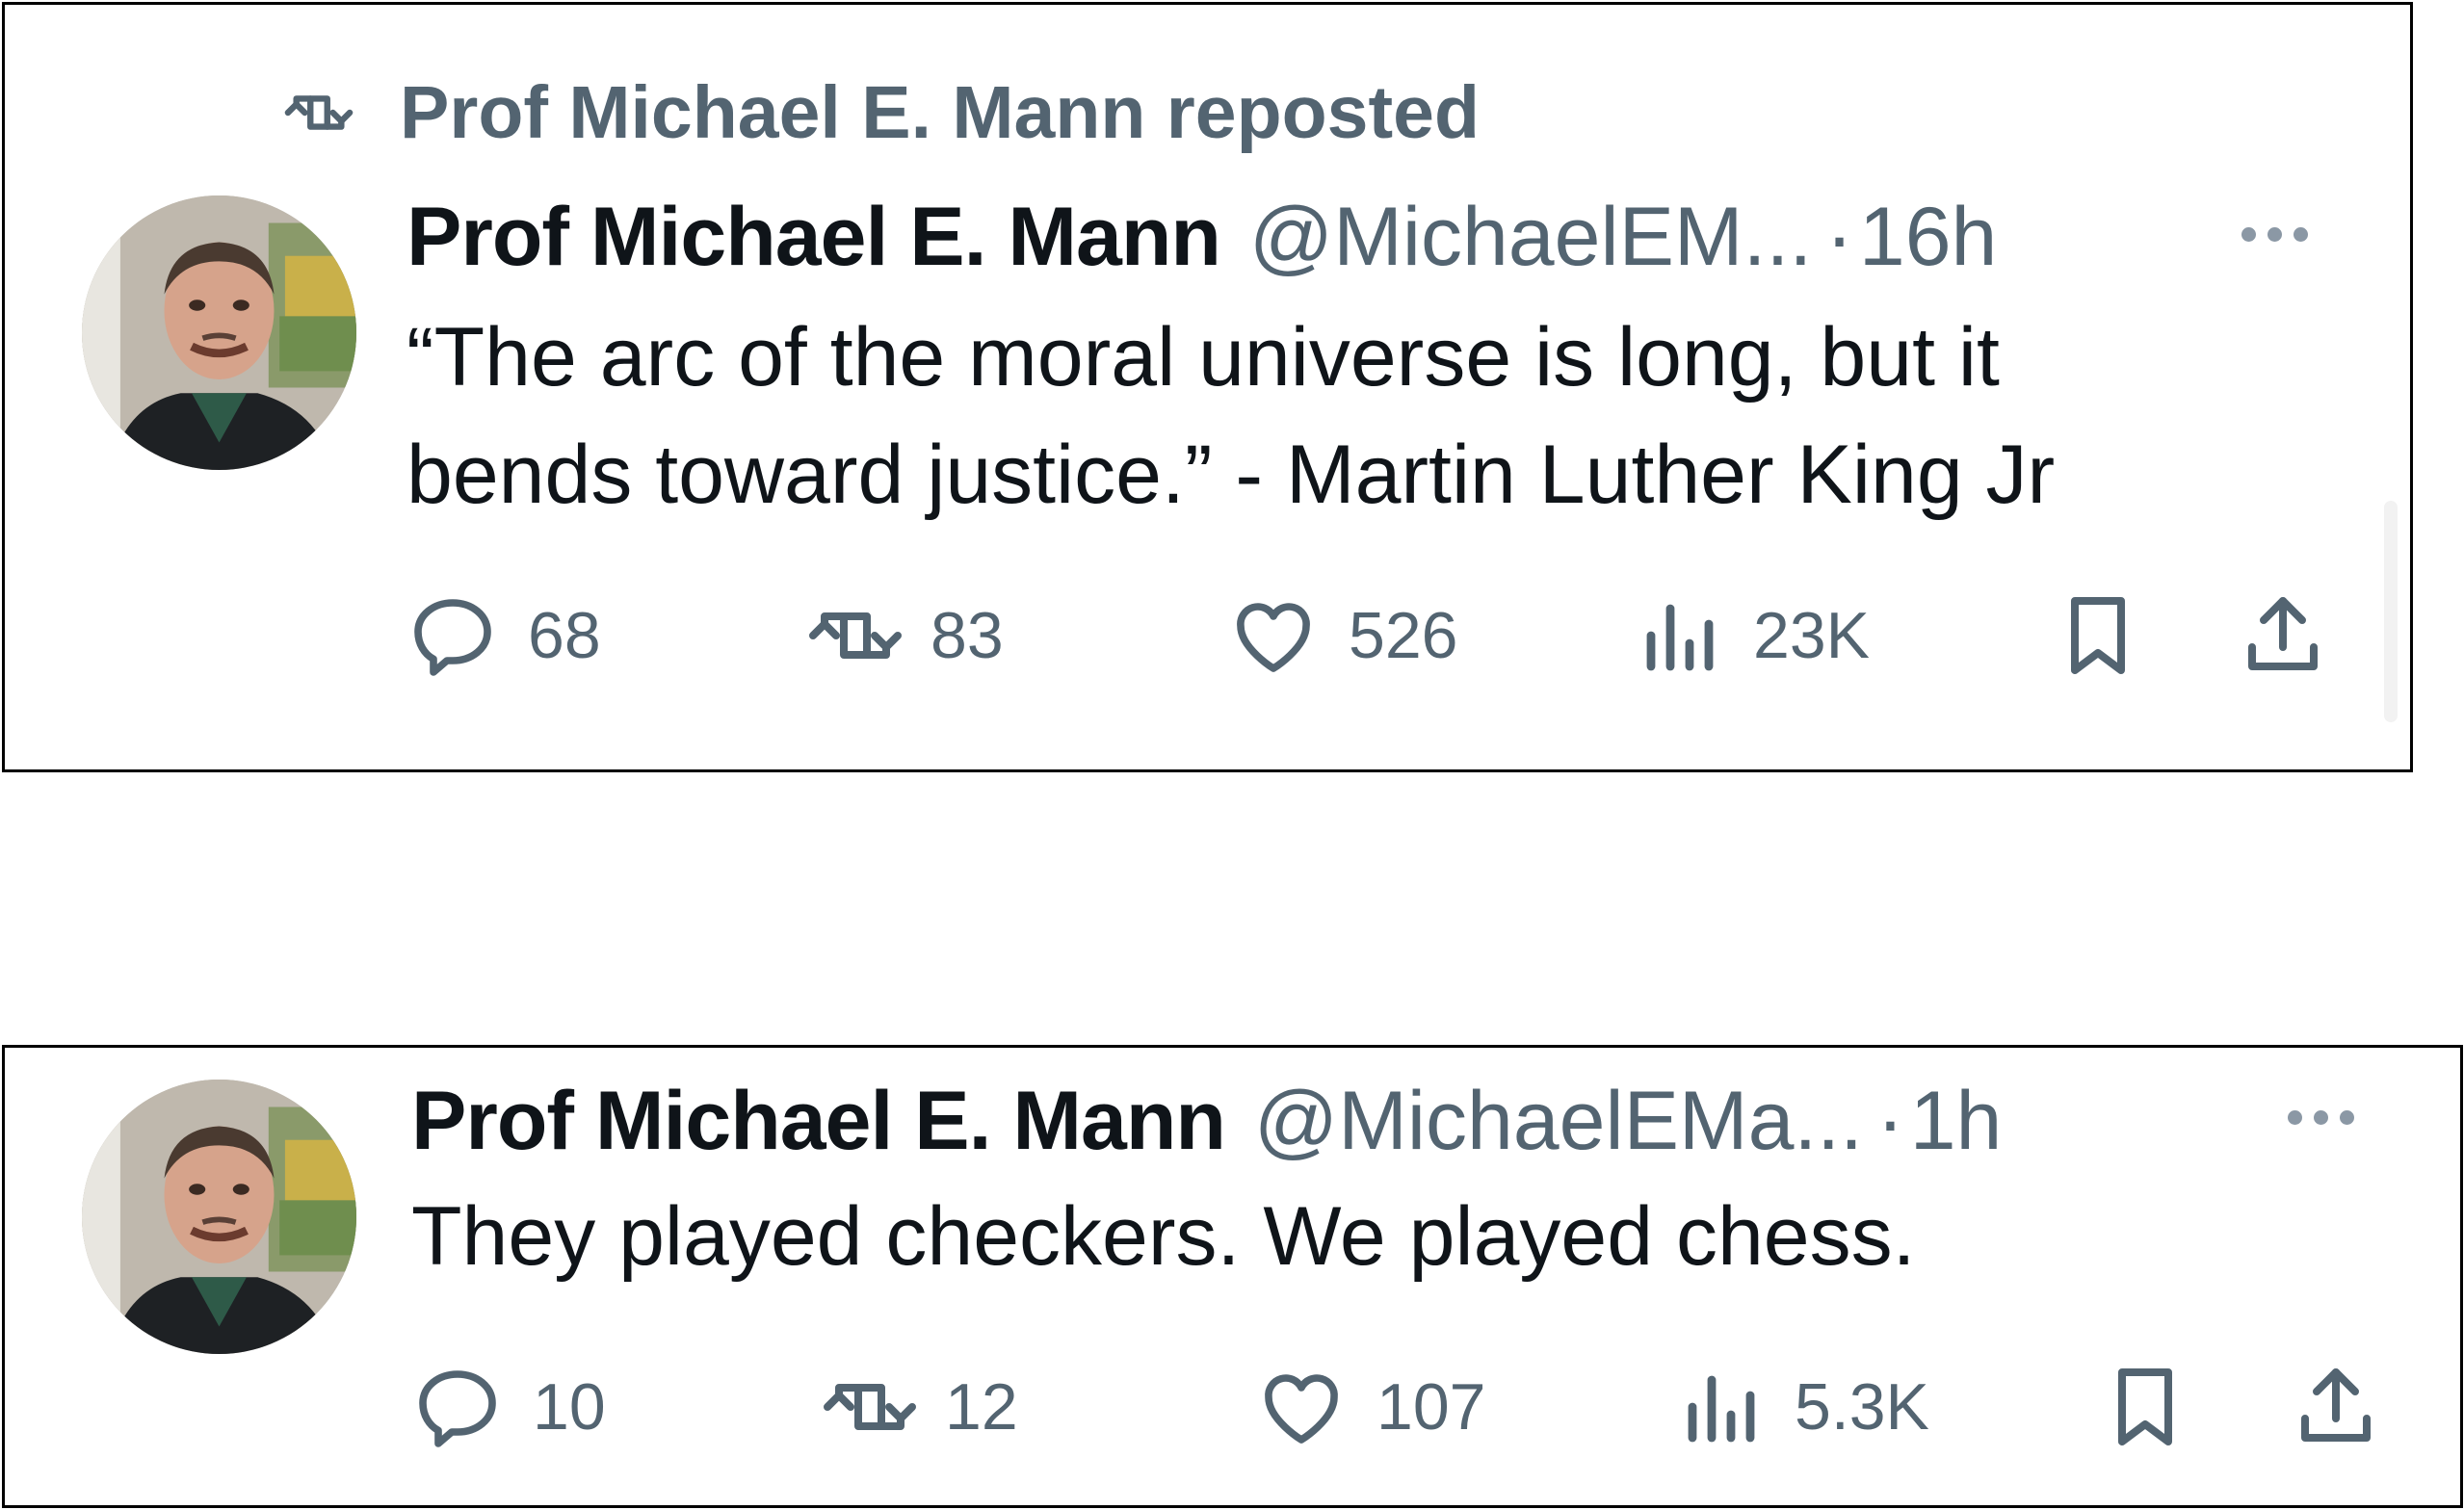  What do you see at coordinates (940, 112) in the screenshot?
I see `repost-label: Prof Michael E. Mann reposted` at bounding box center [940, 112].